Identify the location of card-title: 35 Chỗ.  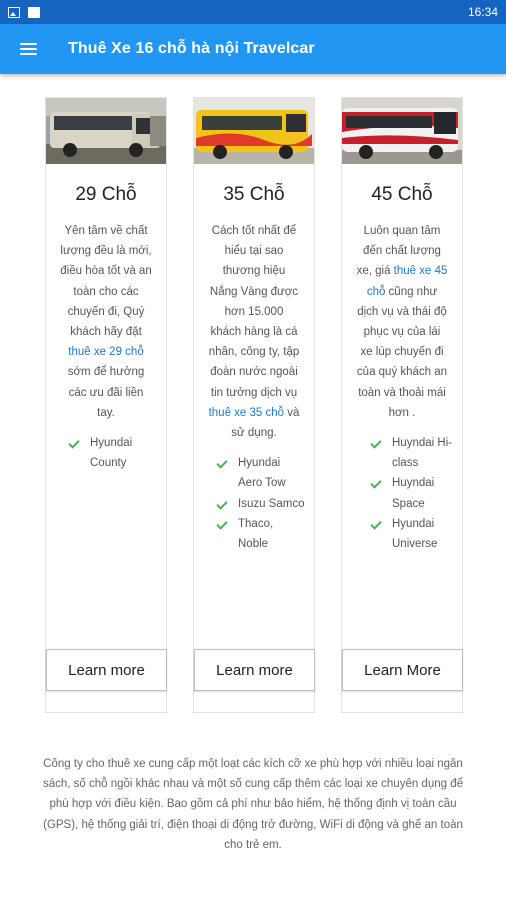
(254, 194).